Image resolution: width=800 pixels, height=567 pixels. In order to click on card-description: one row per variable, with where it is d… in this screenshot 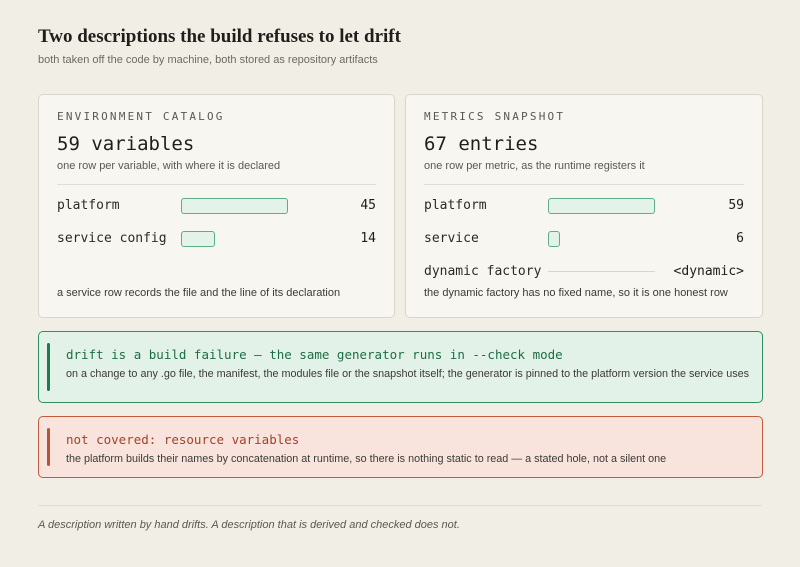, I will do `click(169, 166)`.